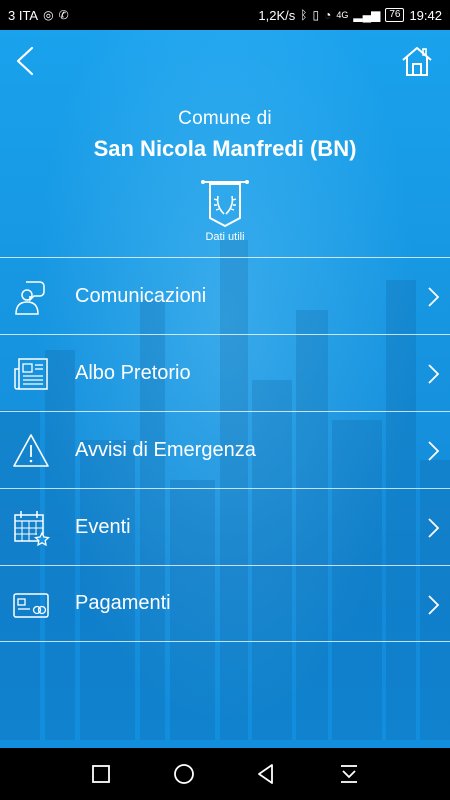 The image size is (450, 800). I want to click on home-icon, so click(417, 61).